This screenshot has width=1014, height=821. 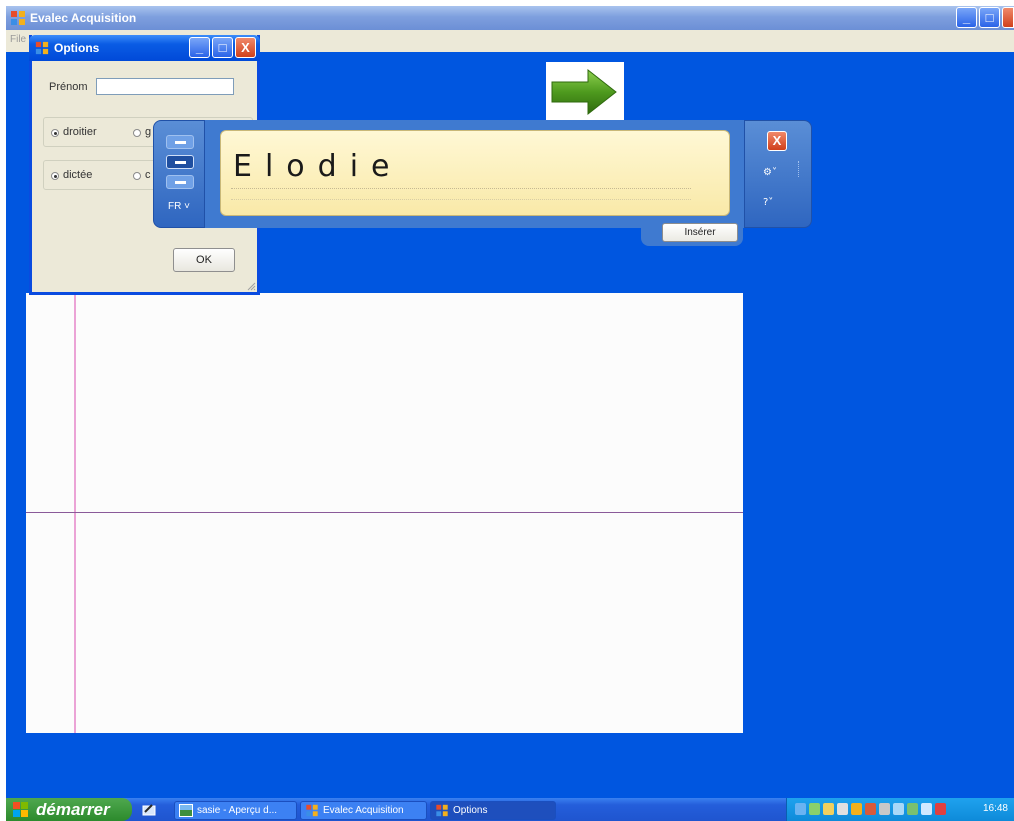 What do you see at coordinates (926, 809) in the screenshot?
I see `display-icon` at bounding box center [926, 809].